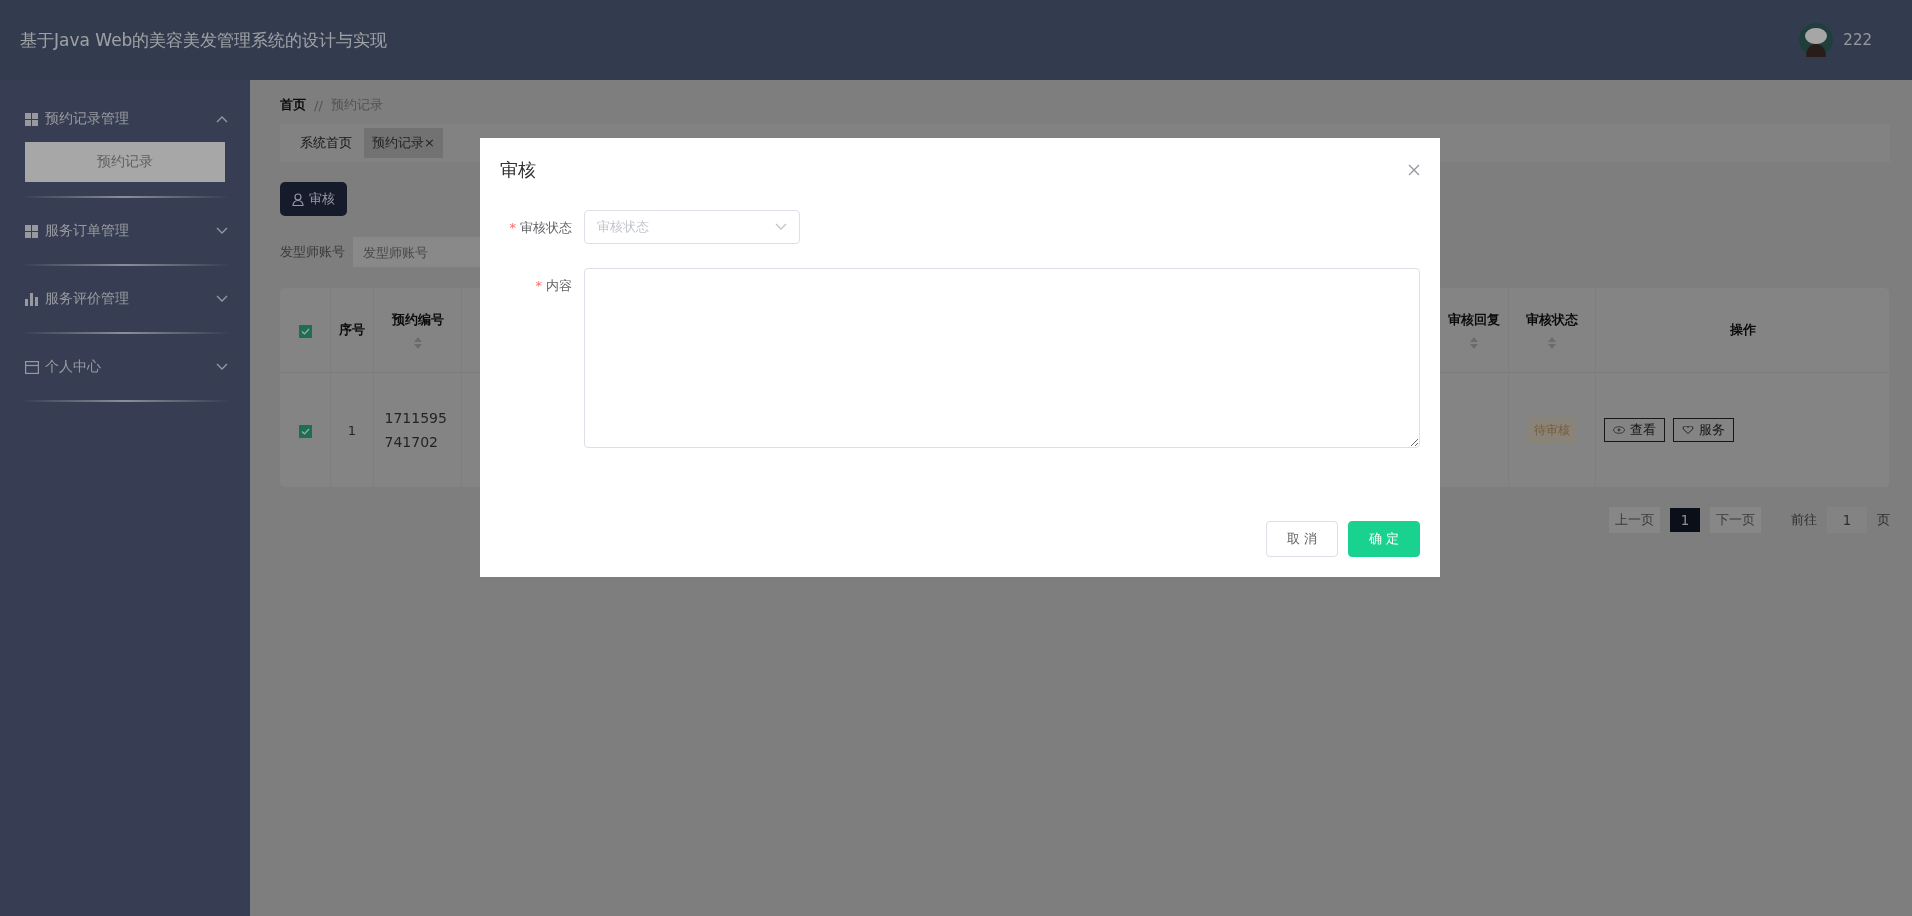 The height and width of the screenshot is (916, 1912). What do you see at coordinates (1552, 319) in the screenshot?
I see `column-header: 审核状态` at bounding box center [1552, 319].